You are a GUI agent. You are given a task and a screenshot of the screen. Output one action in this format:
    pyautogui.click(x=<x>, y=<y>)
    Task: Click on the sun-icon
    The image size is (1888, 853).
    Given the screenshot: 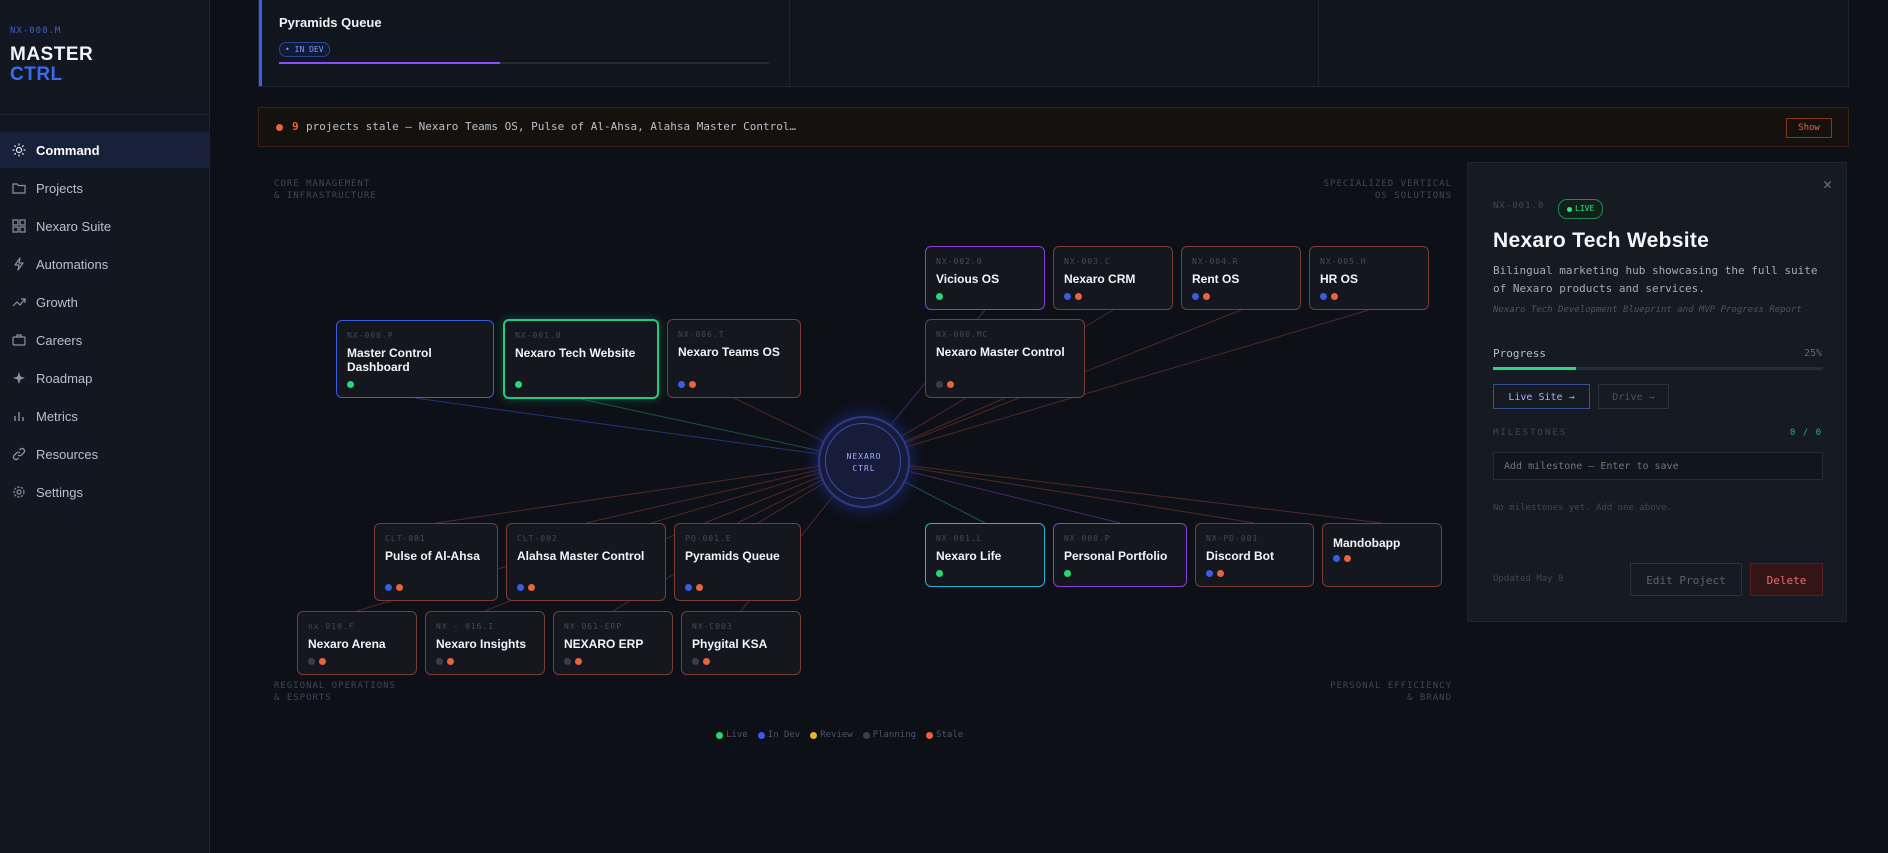 What is the action you would take?
    pyautogui.click(x=19, y=150)
    